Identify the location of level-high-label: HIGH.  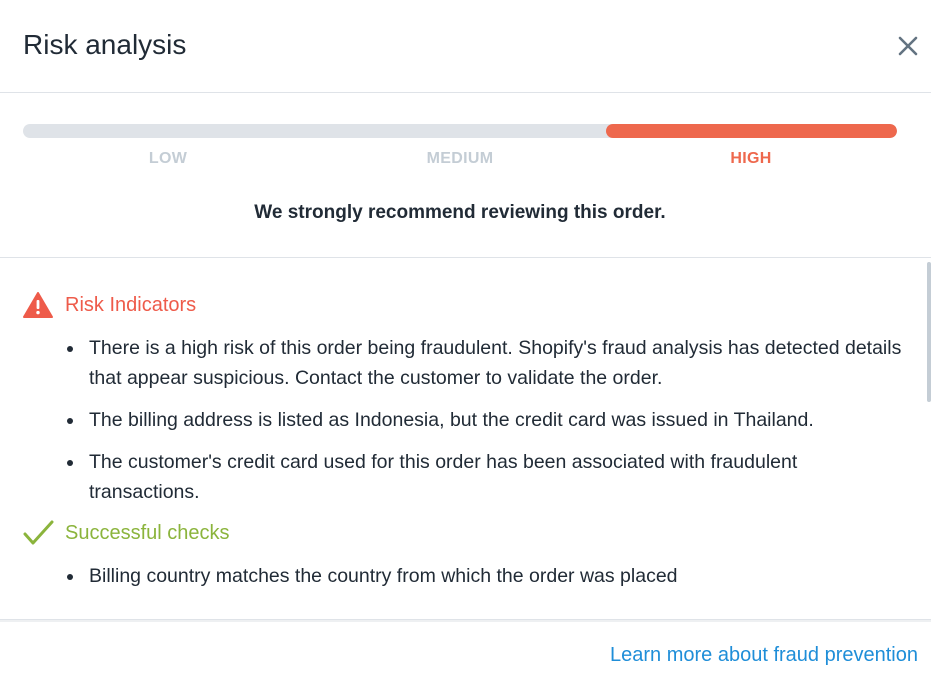
(751, 158).